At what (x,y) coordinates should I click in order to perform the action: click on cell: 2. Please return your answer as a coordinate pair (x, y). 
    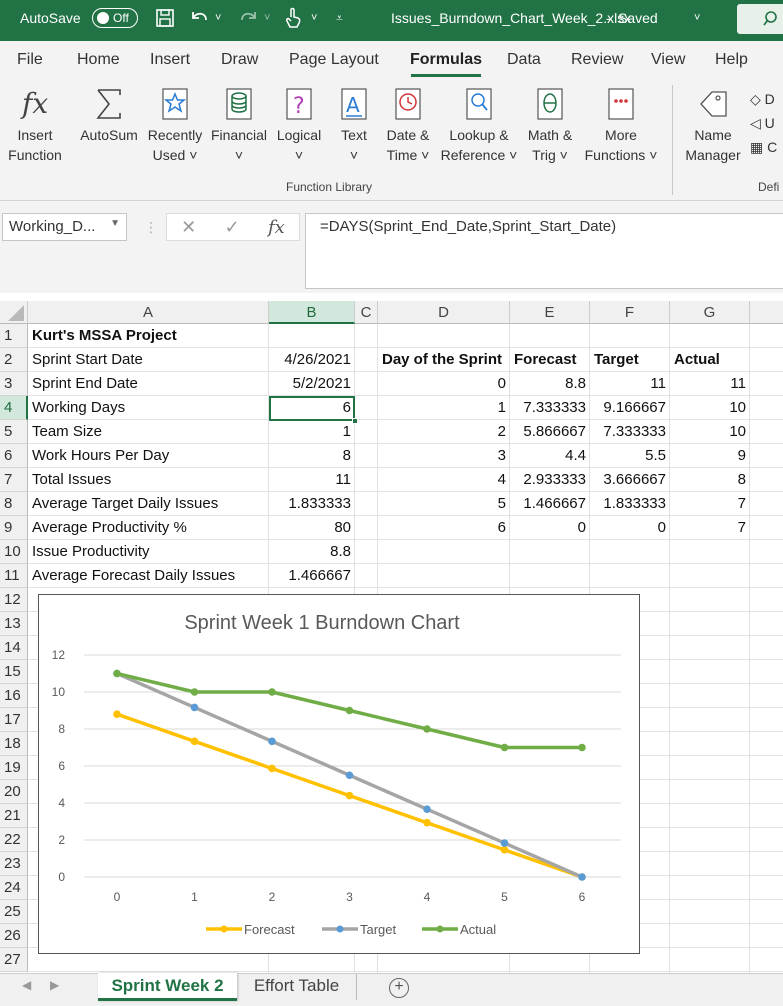
    Looking at the image, I should click on (444, 432).